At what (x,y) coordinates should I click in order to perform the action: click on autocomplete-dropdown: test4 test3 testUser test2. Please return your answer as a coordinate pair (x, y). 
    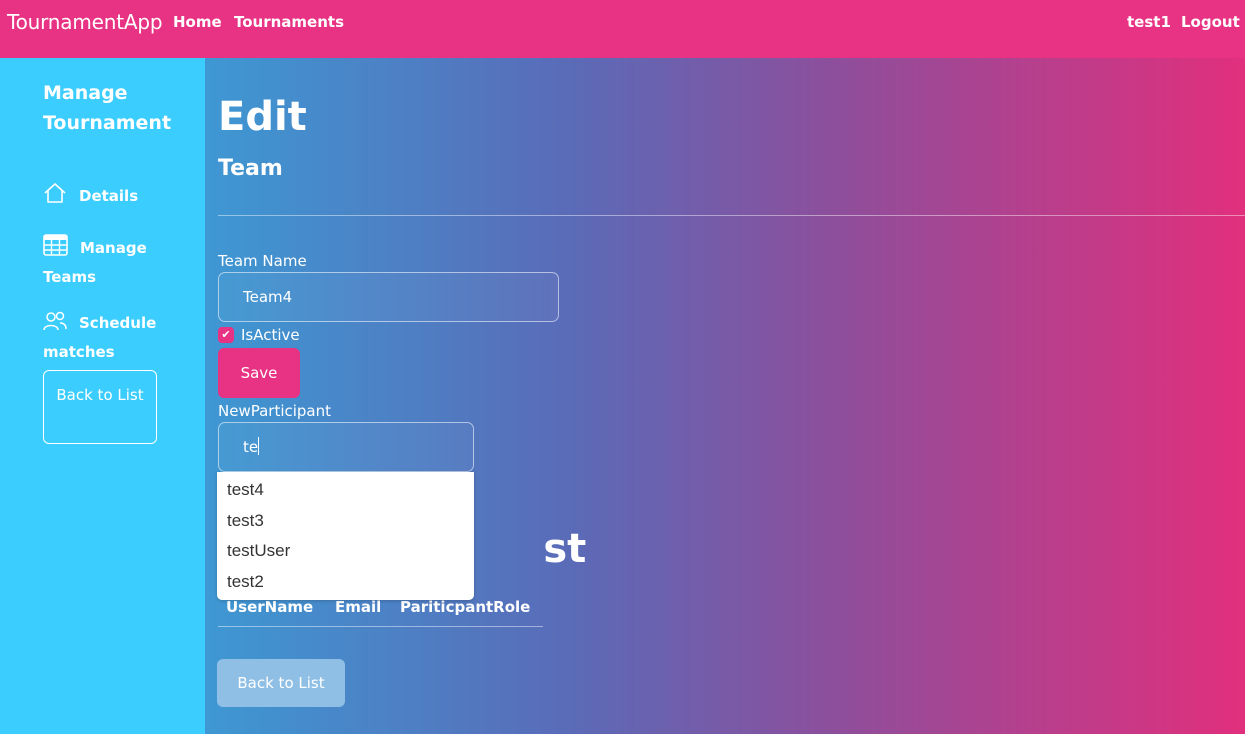
    Looking at the image, I should click on (345, 536).